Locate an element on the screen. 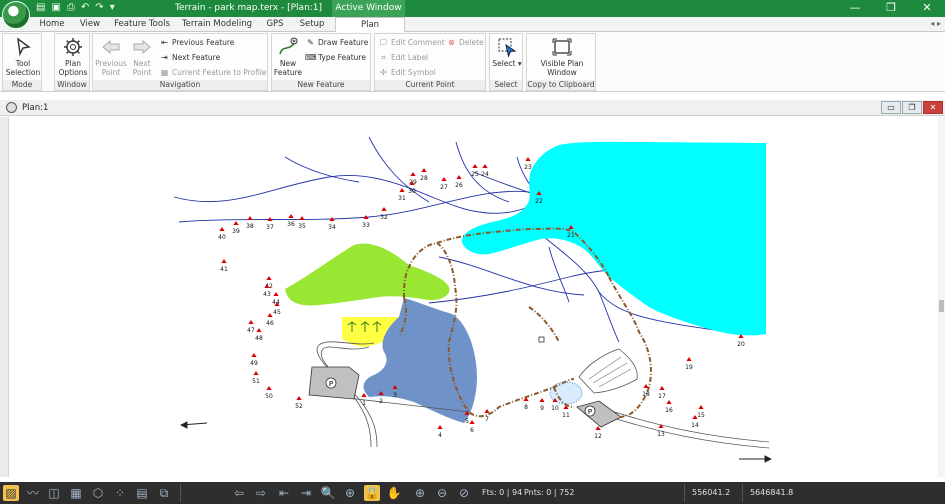  print-icon: ⎙ is located at coordinates (71, 8).